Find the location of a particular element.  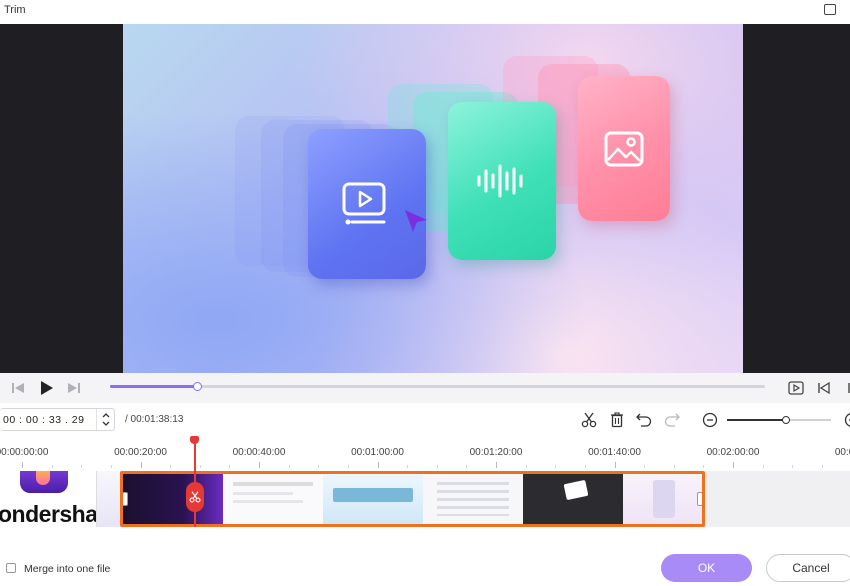

ruler-tick-label: 00:02:00:00 is located at coordinates (733, 452).